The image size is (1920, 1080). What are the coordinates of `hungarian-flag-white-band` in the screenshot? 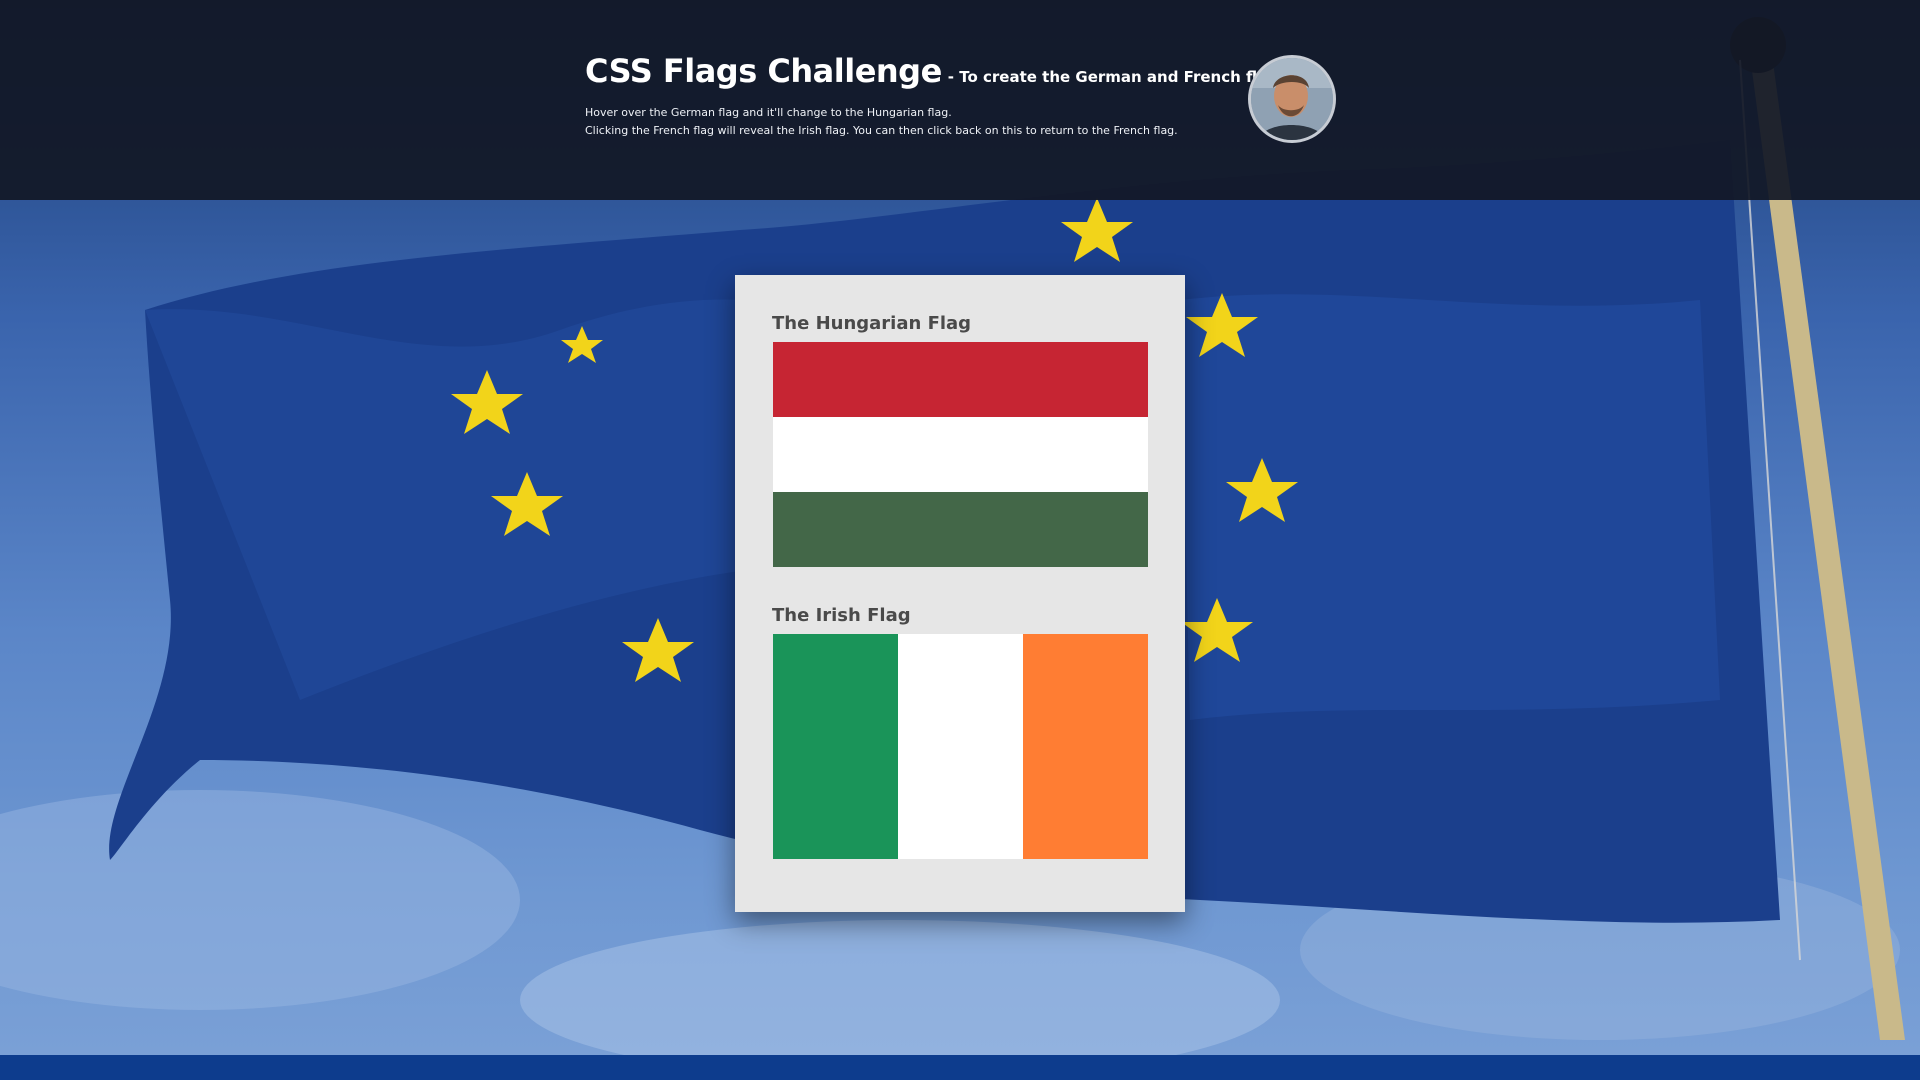 It's located at (960, 454).